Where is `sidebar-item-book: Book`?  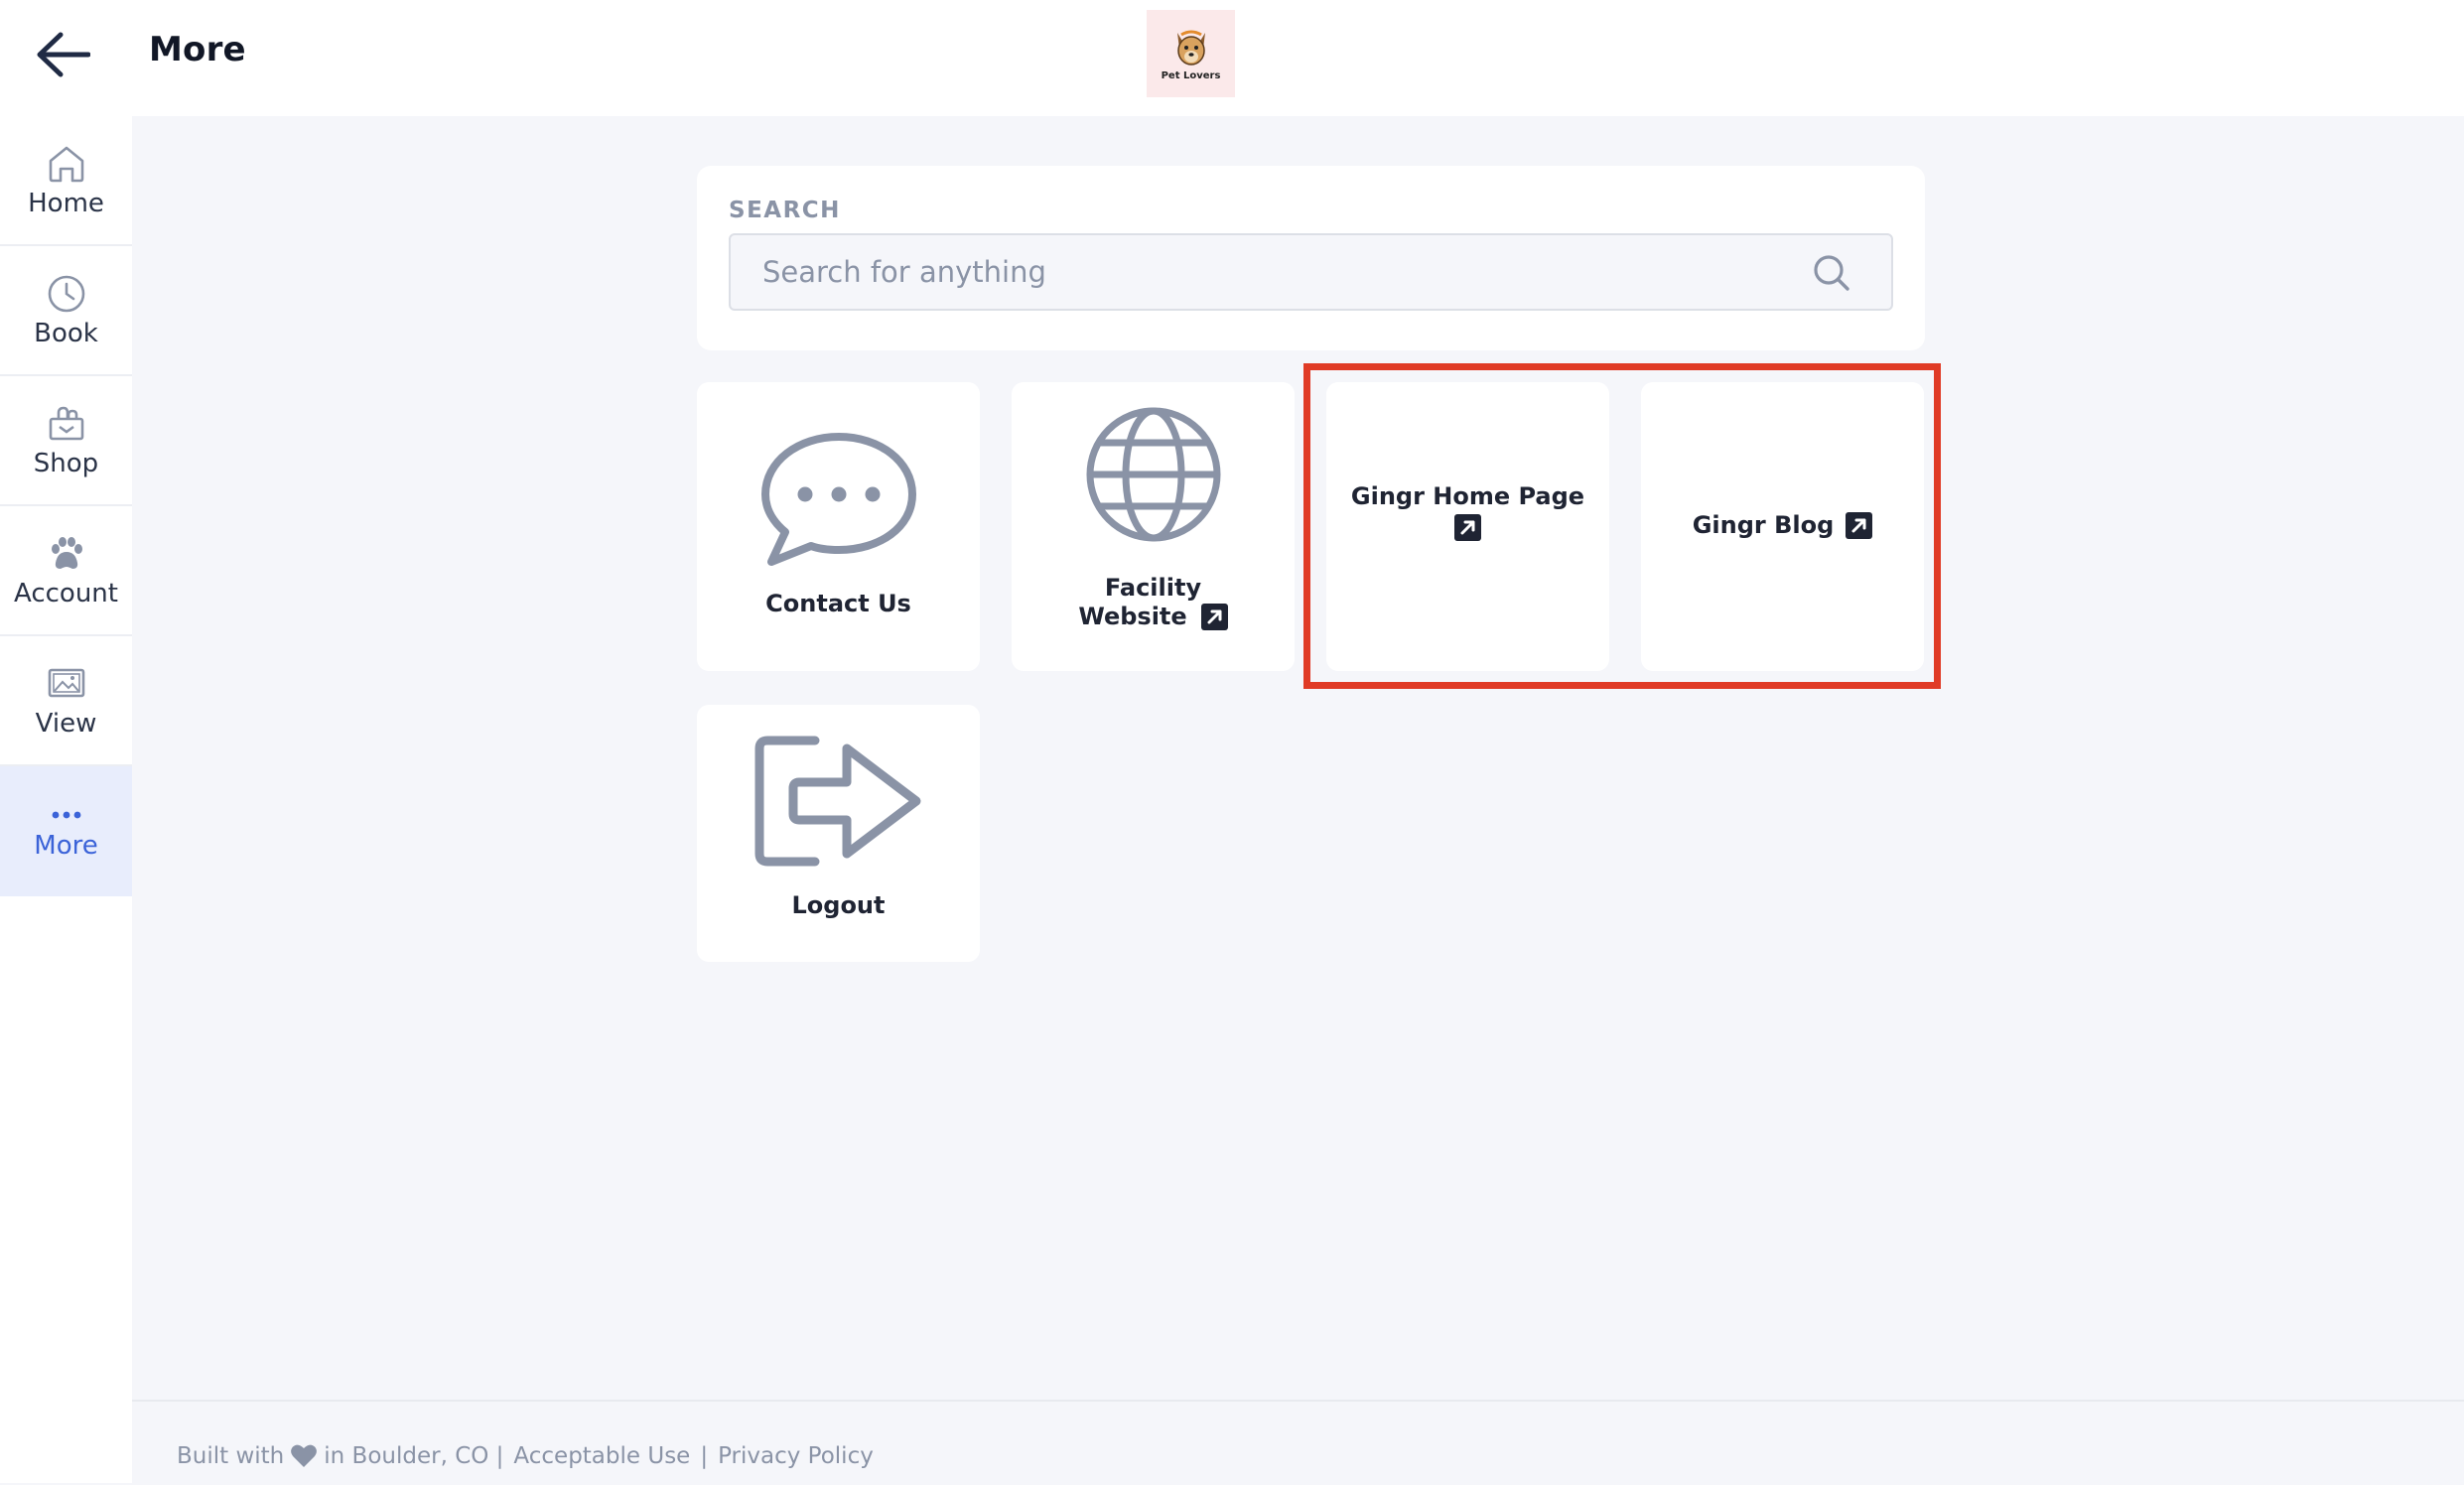
sidebar-item-book: Book is located at coordinates (66, 311).